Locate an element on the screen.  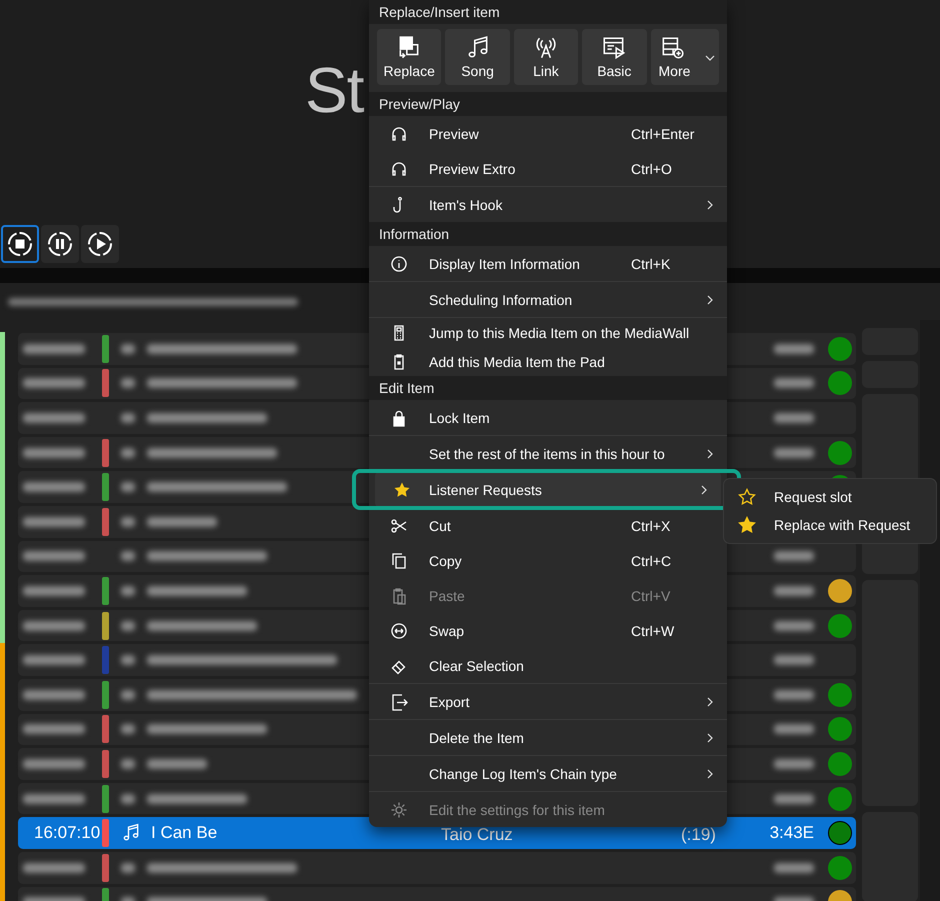
shortcut-text: Ctrl+K is located at coordinates (651, 264).